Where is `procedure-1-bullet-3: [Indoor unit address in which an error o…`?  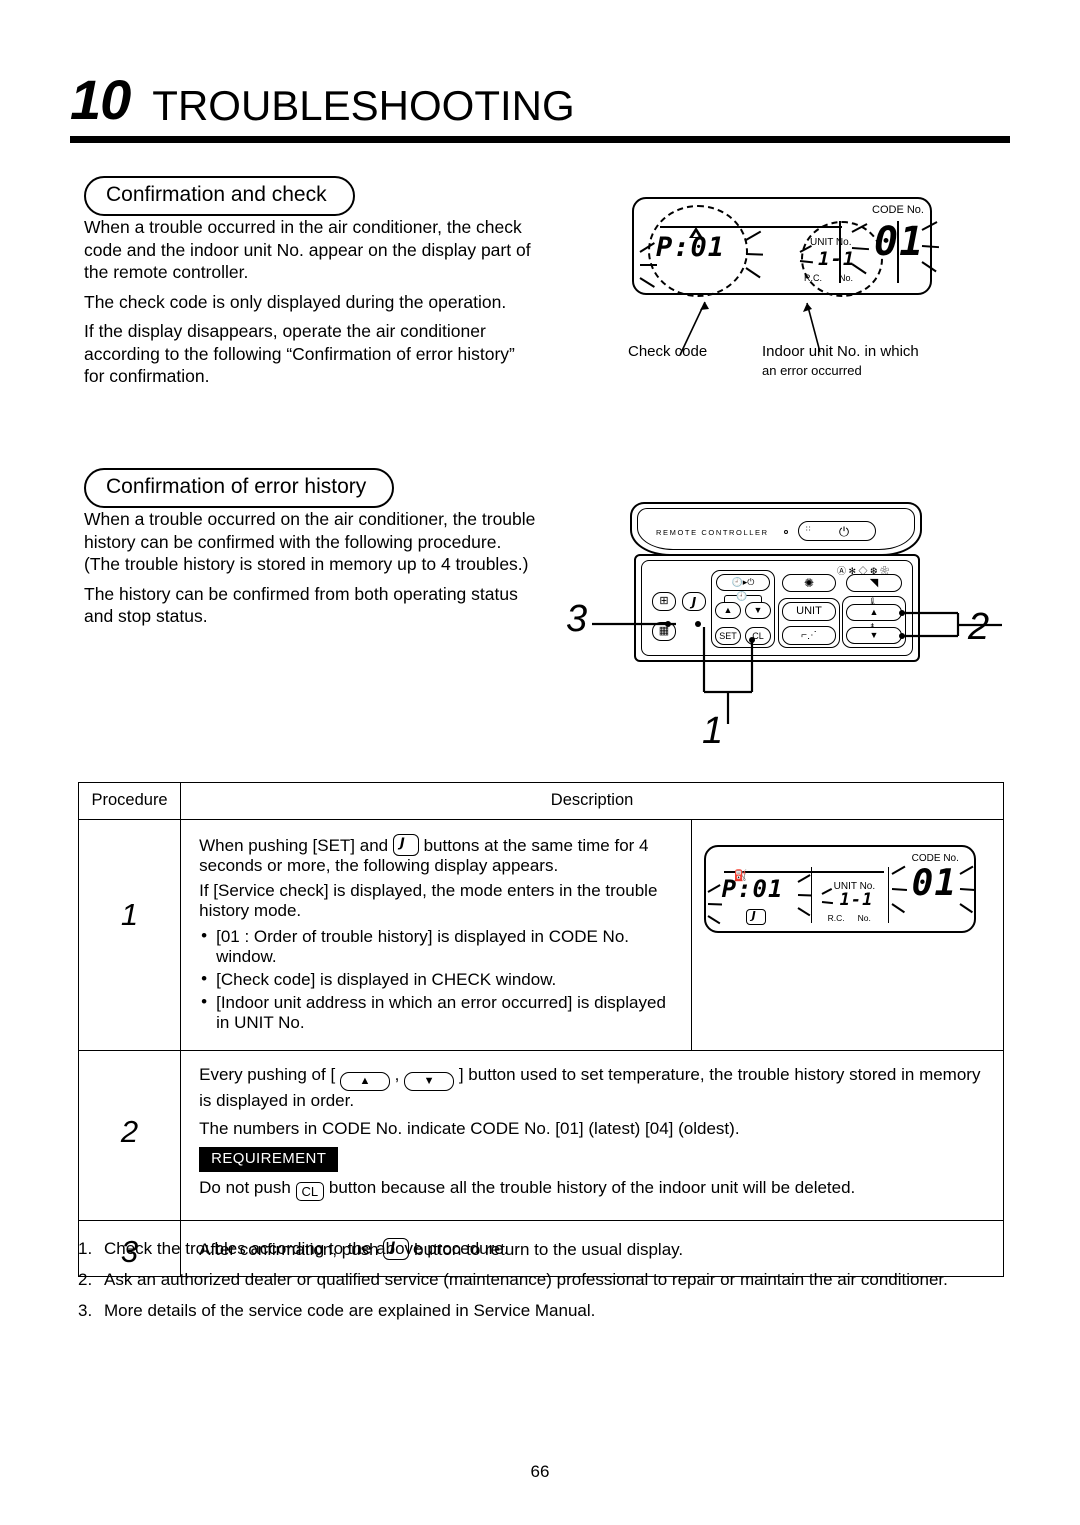 procedure-1-bullet-3: [Indoor unit address in which an error o… is located at coordinates (439, 1012).